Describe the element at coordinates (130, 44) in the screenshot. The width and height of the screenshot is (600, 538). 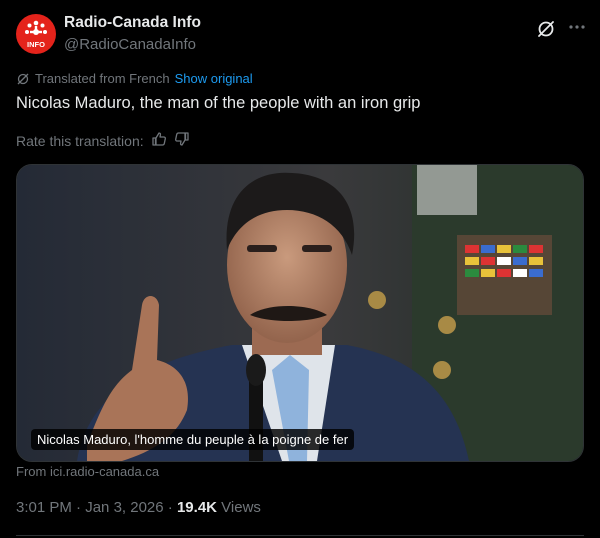
I see `user-handle: @RadioCanadaInfo` at that location.